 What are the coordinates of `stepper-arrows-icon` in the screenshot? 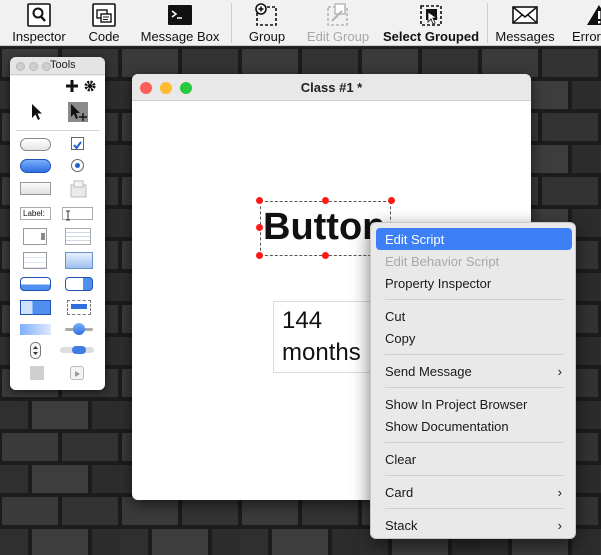 It's located at (35, 350).